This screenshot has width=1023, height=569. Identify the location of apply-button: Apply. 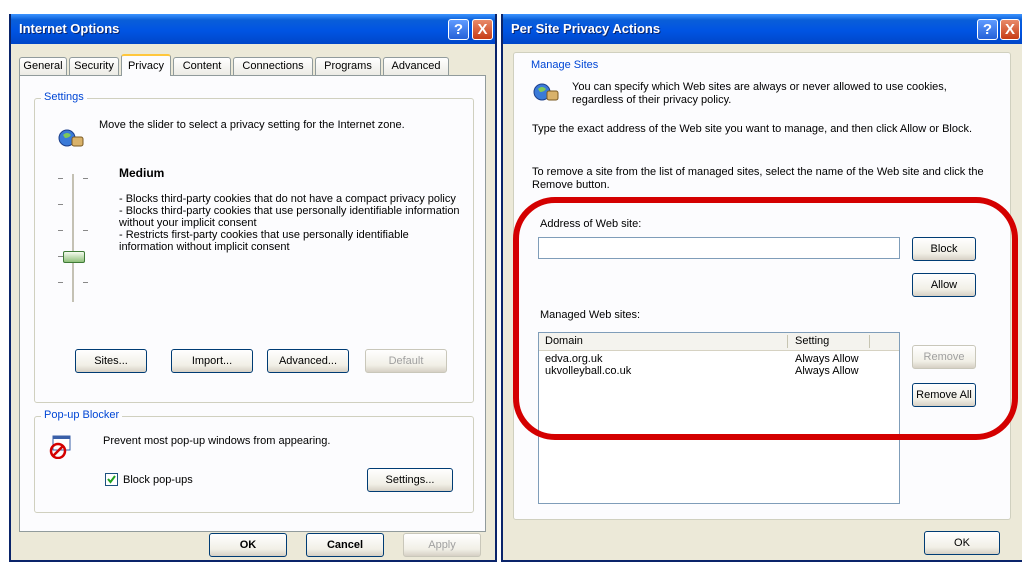
(442, 545).